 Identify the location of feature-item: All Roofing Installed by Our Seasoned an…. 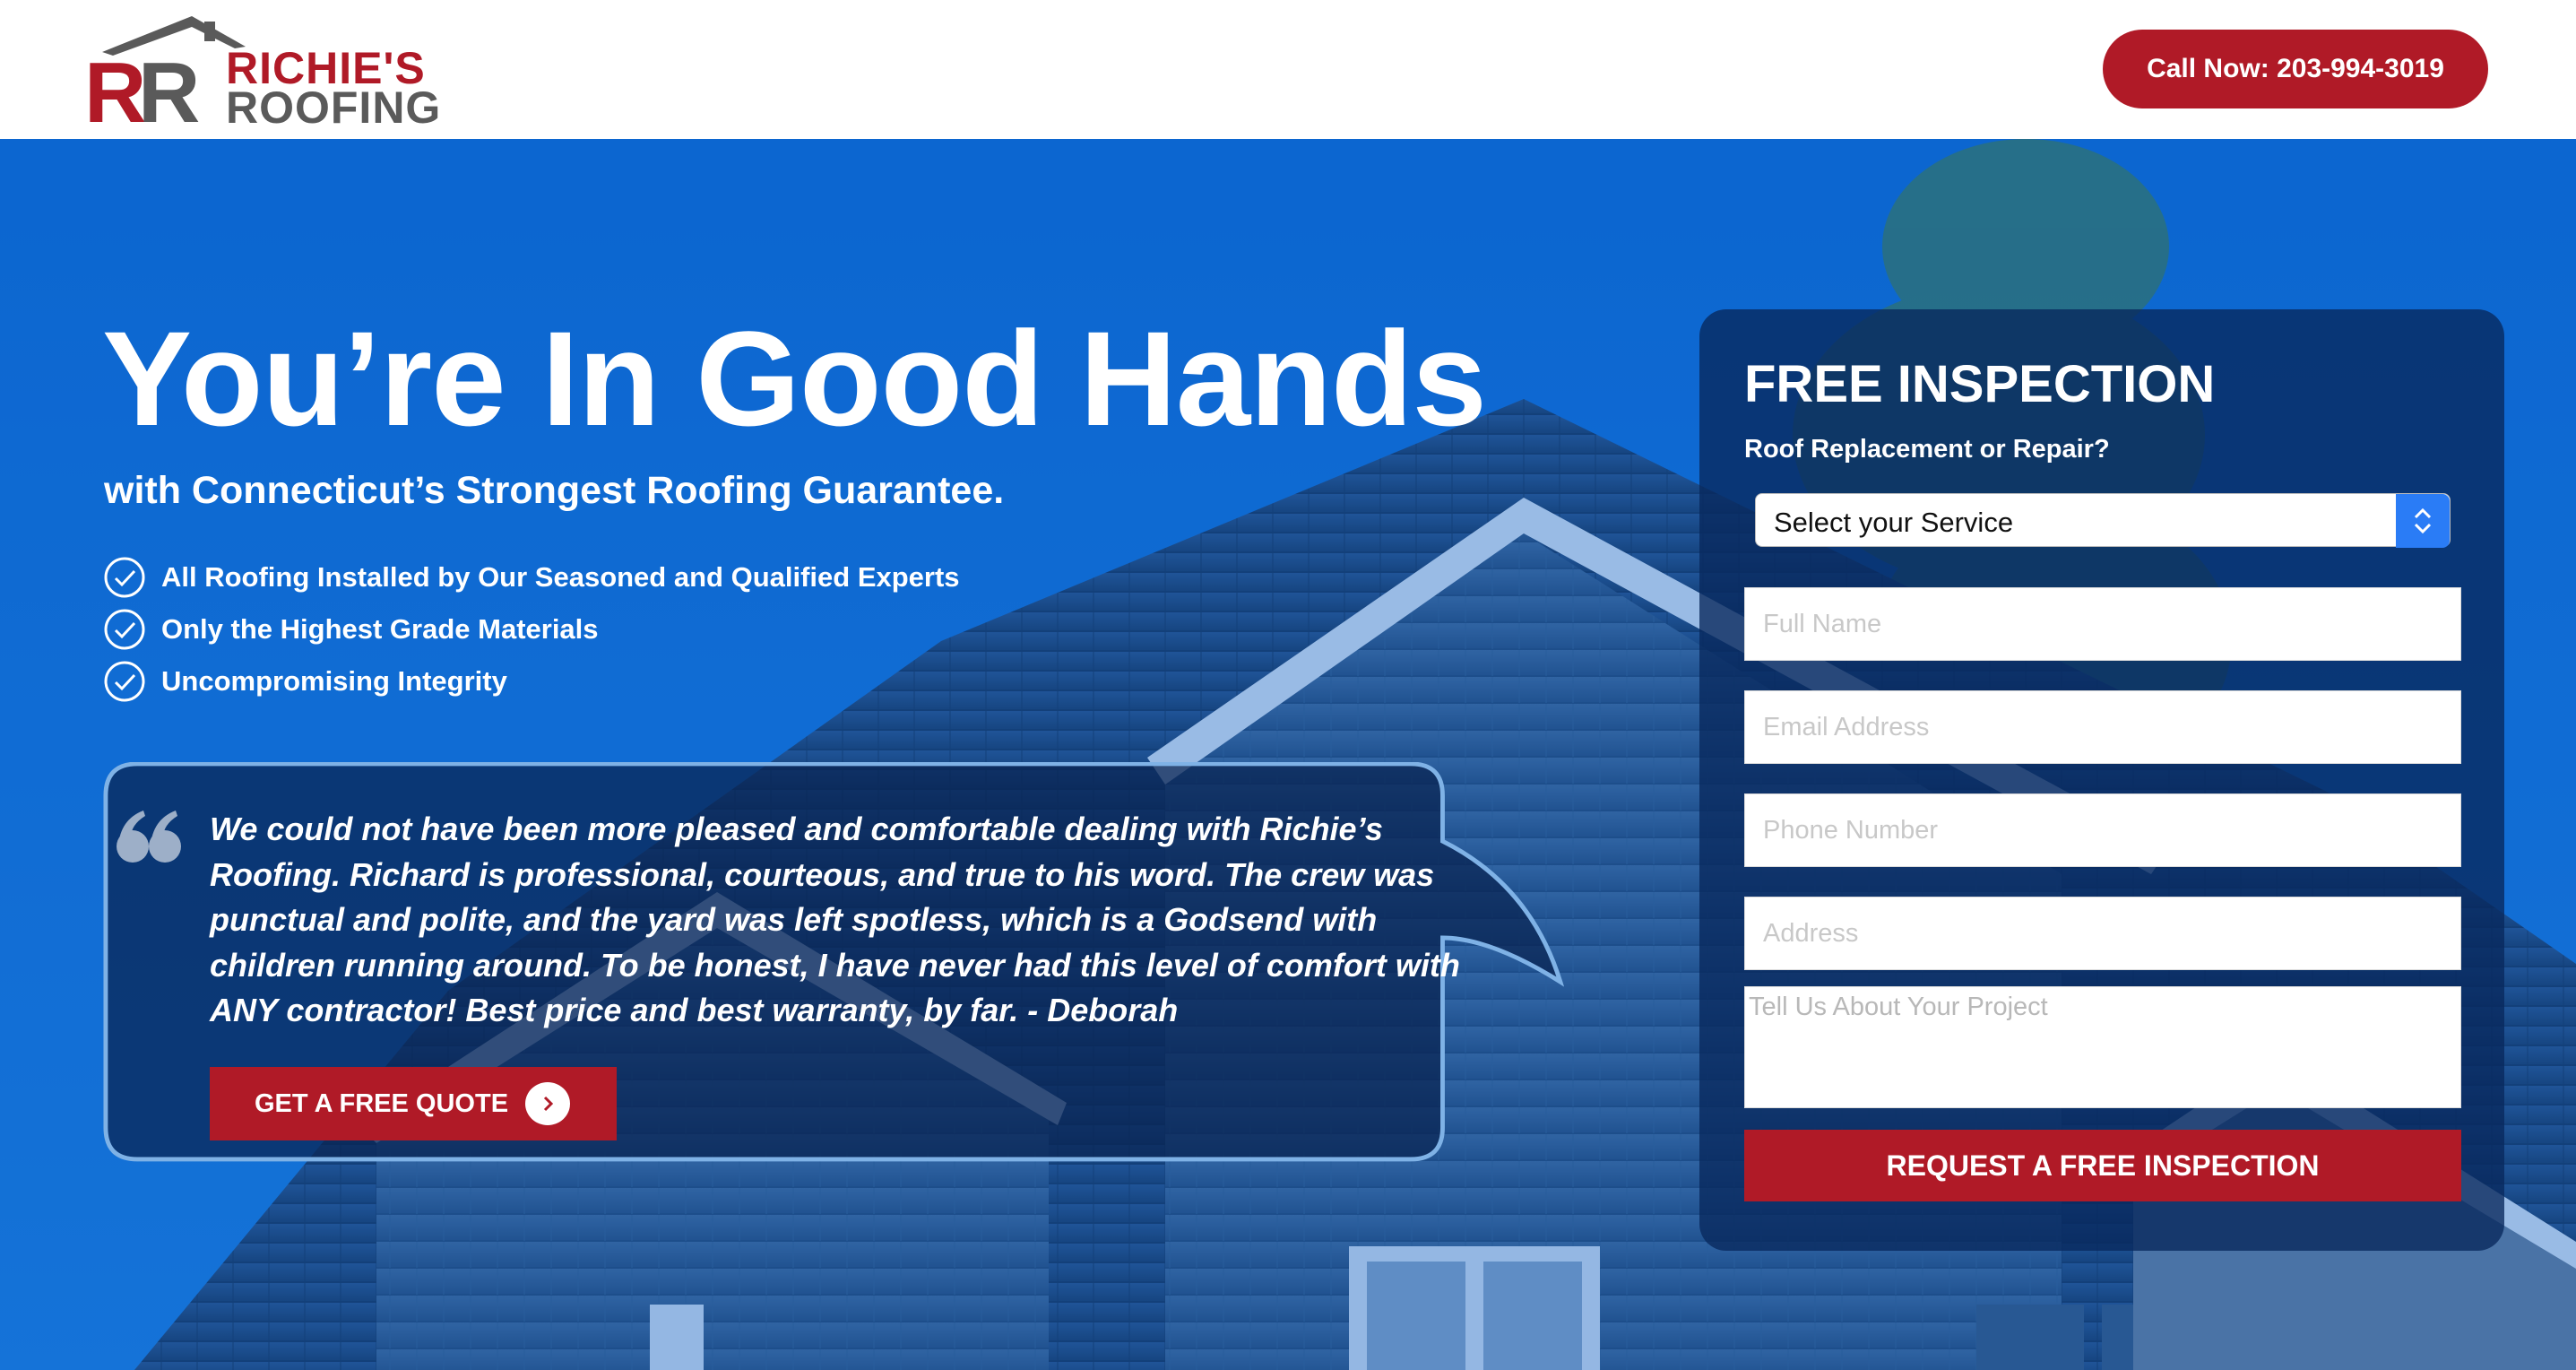
(532, 577).